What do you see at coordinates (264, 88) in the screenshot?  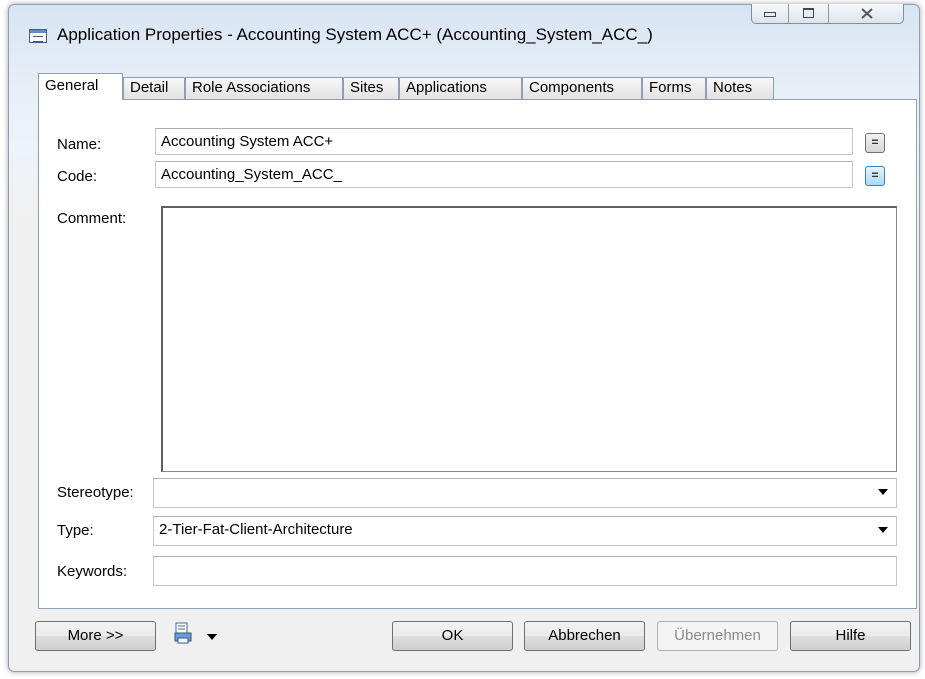 I see `tab-role-associations: Role Associations` at bounding box center [264, 88].